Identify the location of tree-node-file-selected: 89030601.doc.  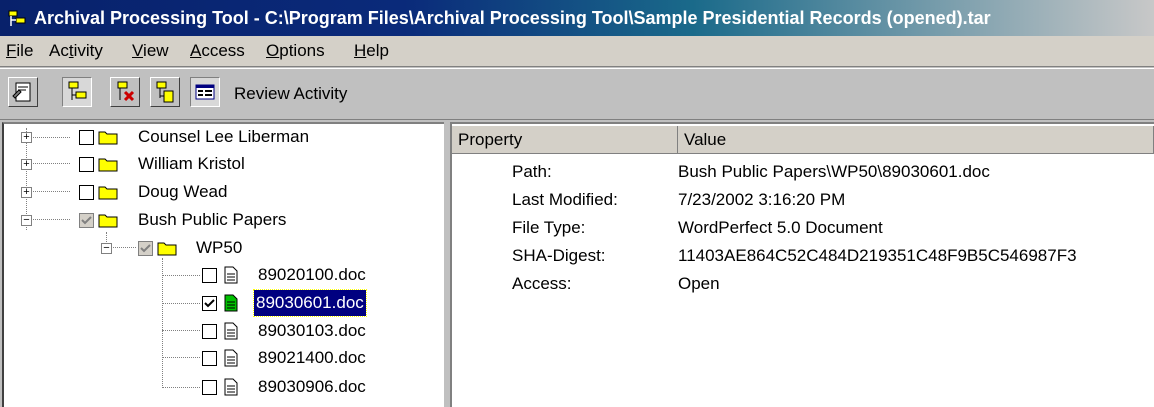
(224, 303).